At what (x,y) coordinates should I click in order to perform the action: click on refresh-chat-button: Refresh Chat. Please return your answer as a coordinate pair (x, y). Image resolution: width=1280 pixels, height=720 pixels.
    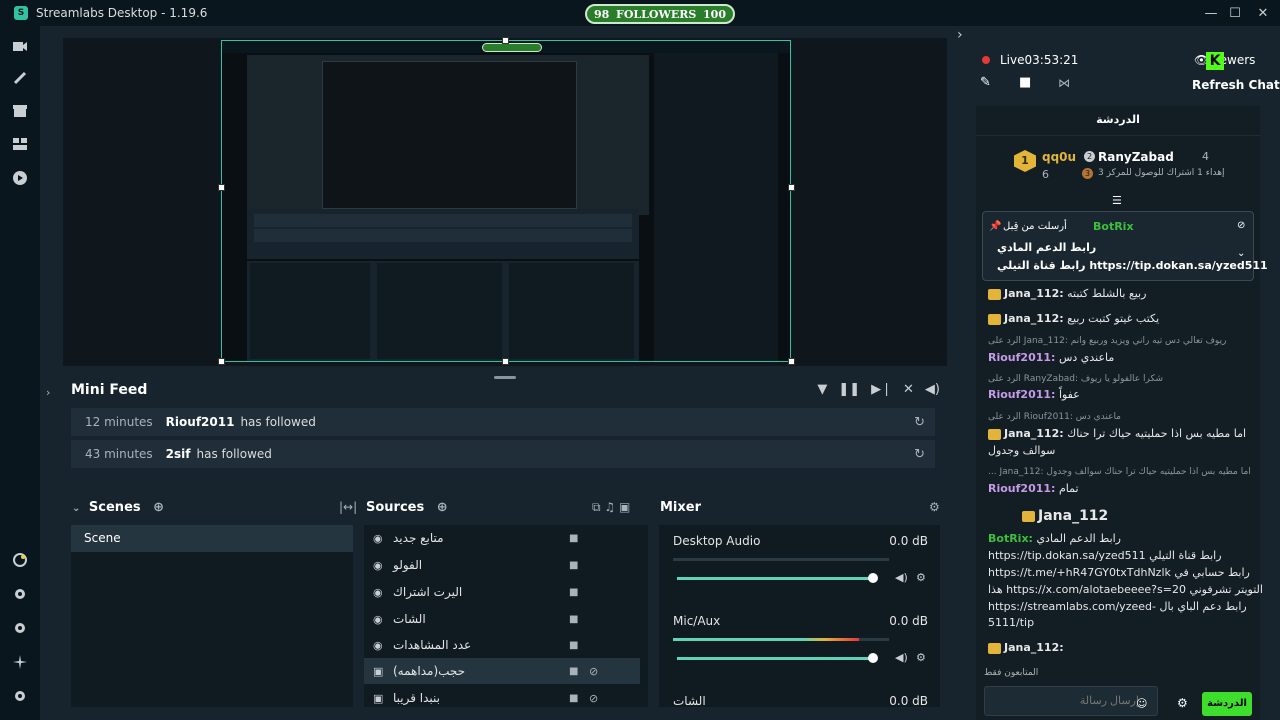
    Looking at the image, I should click on (1236, 85).